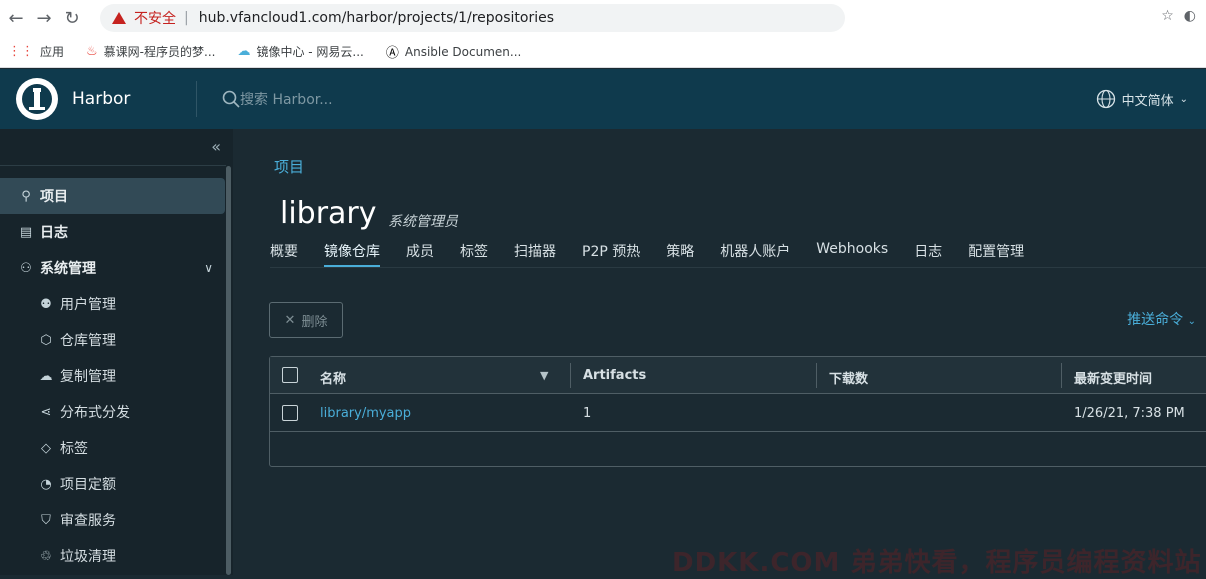 The image size is (1206, 579). Describe the element at coordinates (26, 196) in the screenshot. I see `projects-icon: ⚲` at that location.